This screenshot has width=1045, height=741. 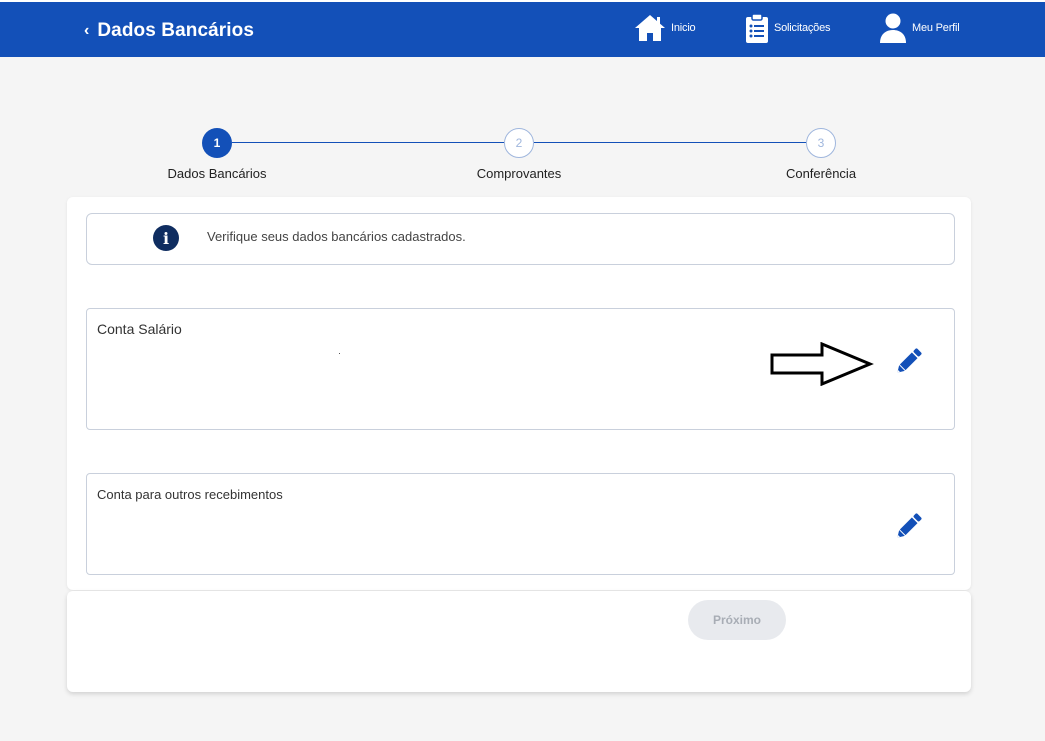 I want to click on salary-account-label: Conta Salário, so click(x=139, y=329).